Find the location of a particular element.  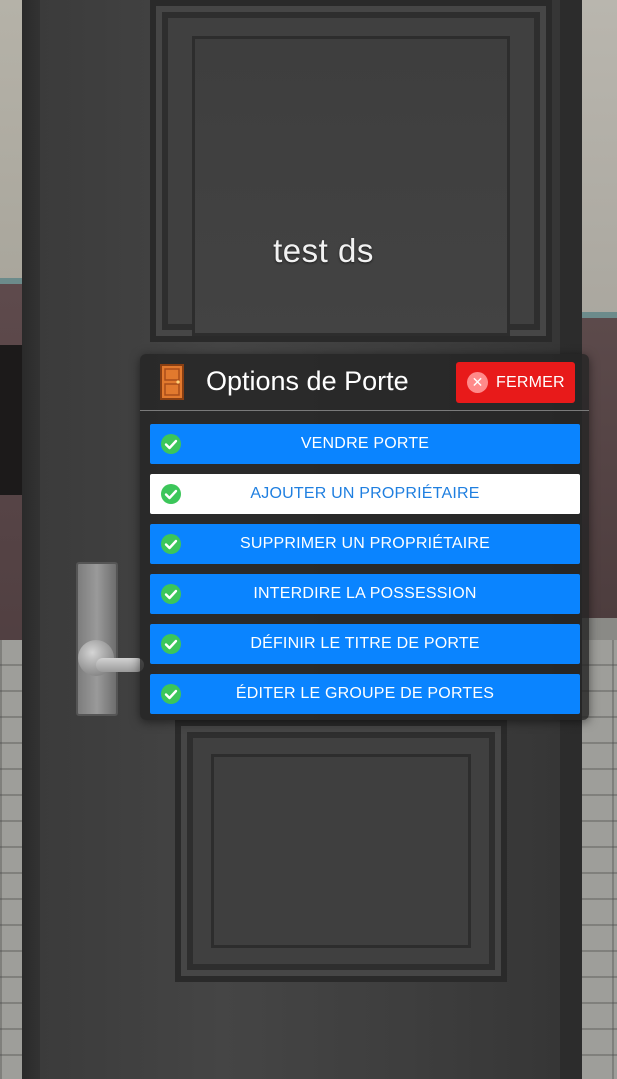

option-label: SUPPRIMER UN PROPRIÉTAIRE is located at coordinates (365, 543).